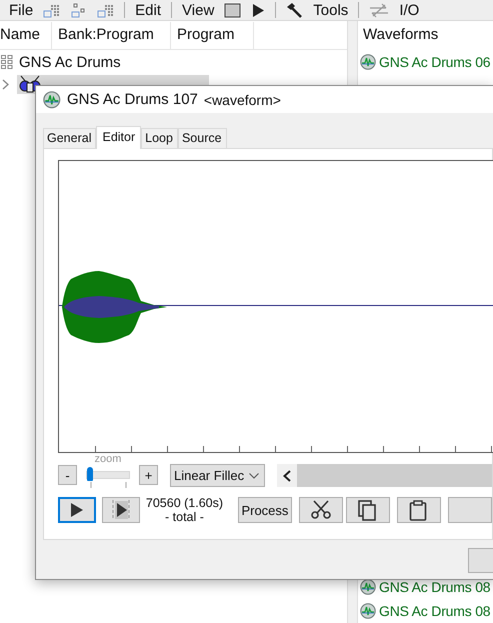 This screenshot has width=493, height=623. I want to click on tools-menu: Tools, so click(330, 10).